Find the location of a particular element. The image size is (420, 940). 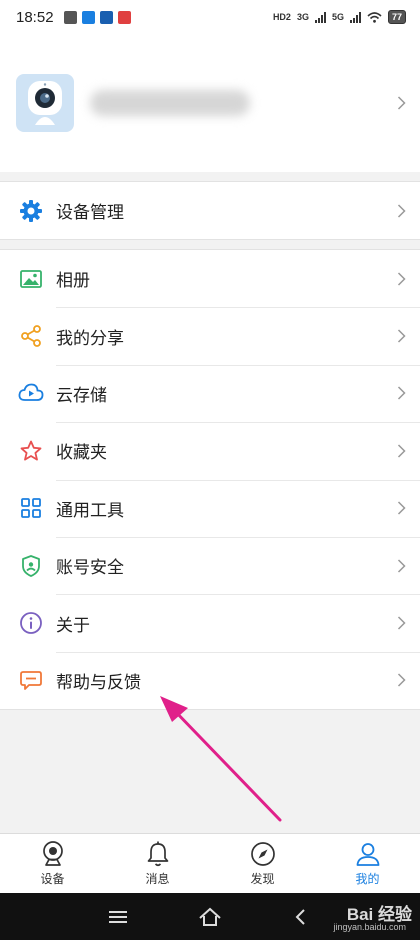

menu-item-about: 关于 is located at coordinates (210, 622).